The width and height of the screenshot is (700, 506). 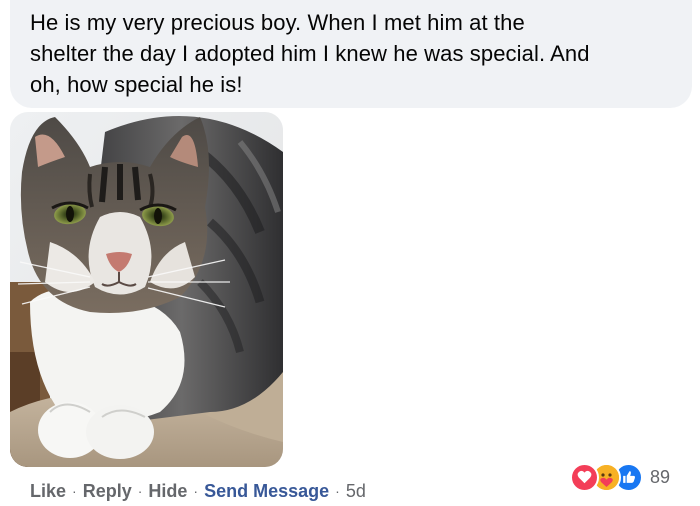 I want to click on love-icon, so click(x=584, y=477).